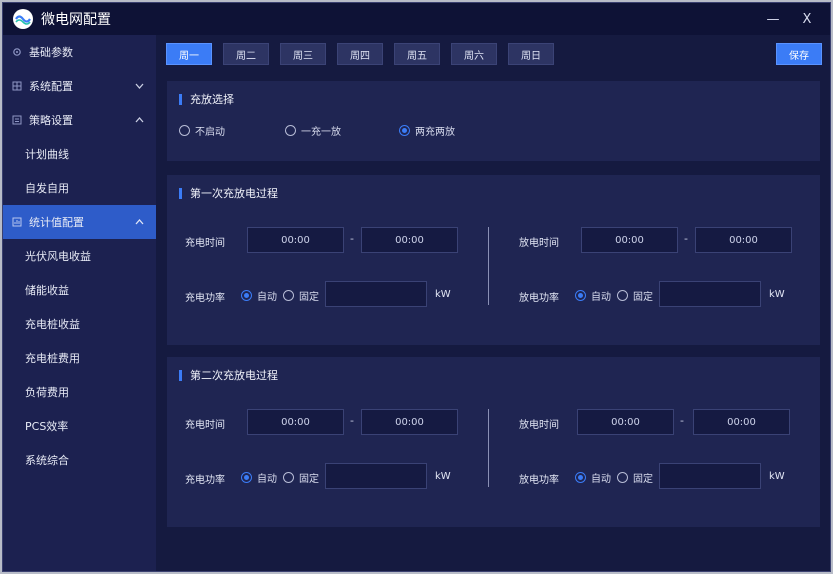 The image size is (833, 574). Describe the element at coordinates (23, 19) in the screenshot. I see `app-logo-icon` at that location.